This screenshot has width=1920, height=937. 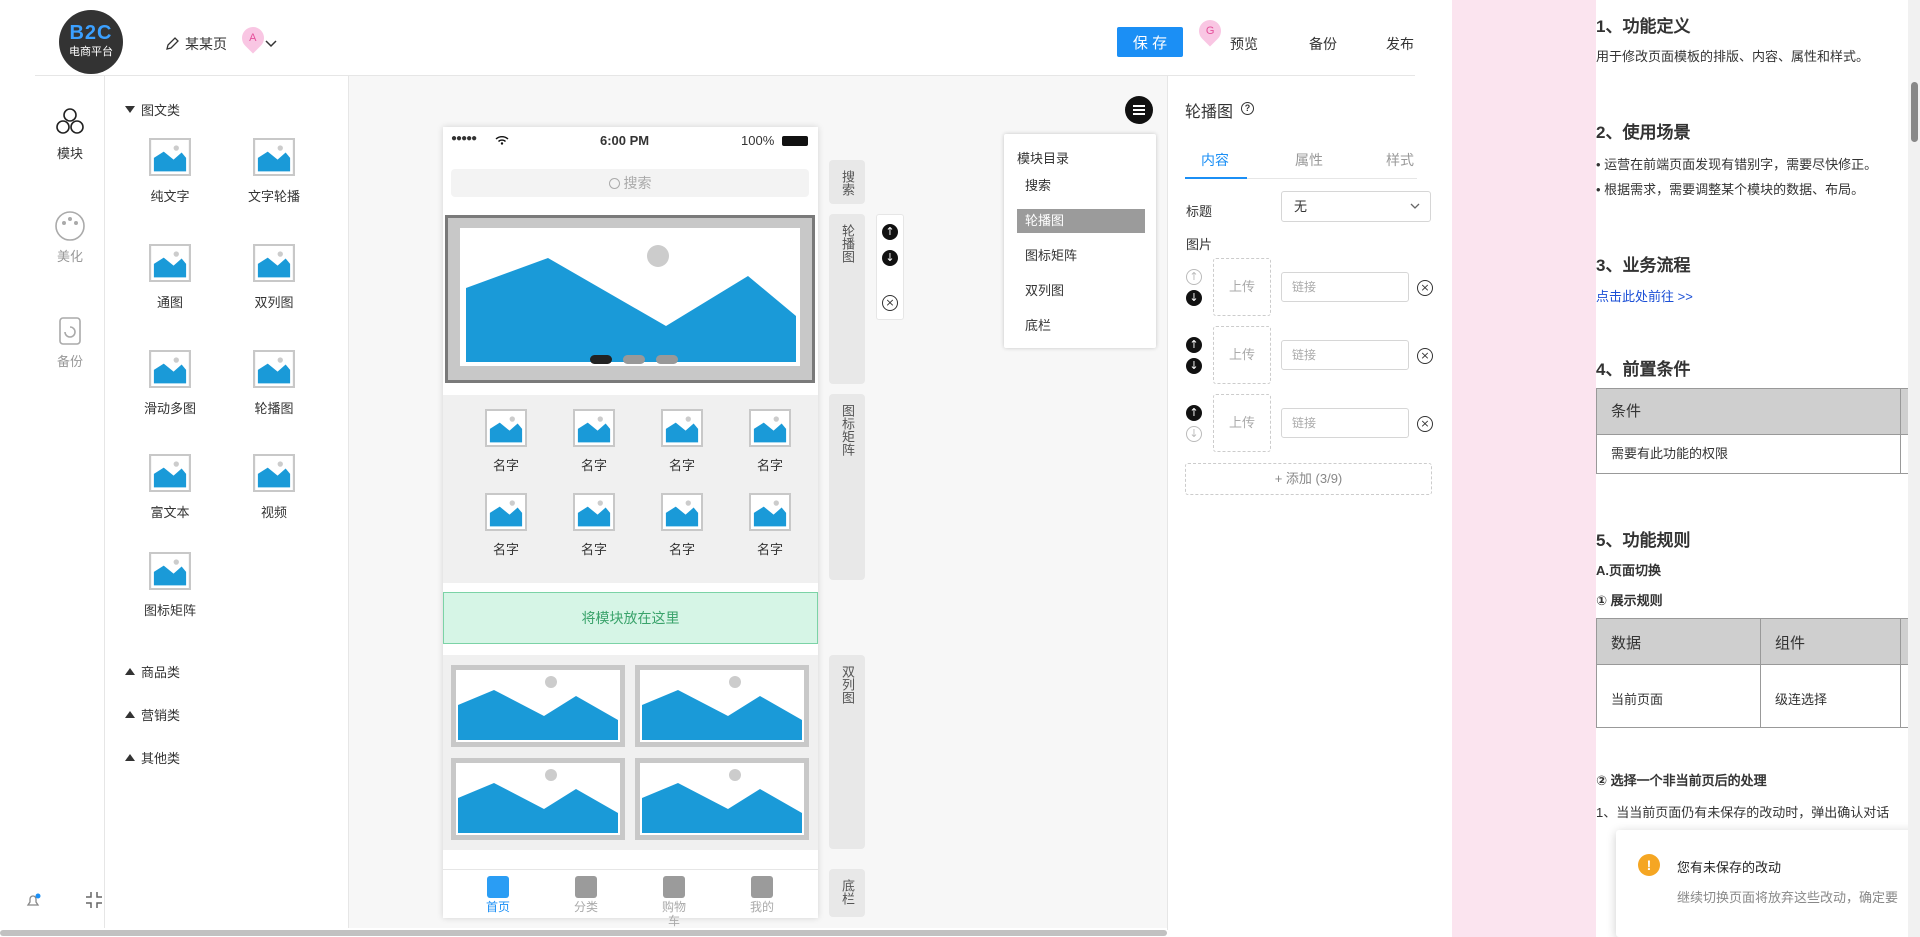 I want to click on palette-item-text-carousel: 文字轮播, so click(x=274, y=171).